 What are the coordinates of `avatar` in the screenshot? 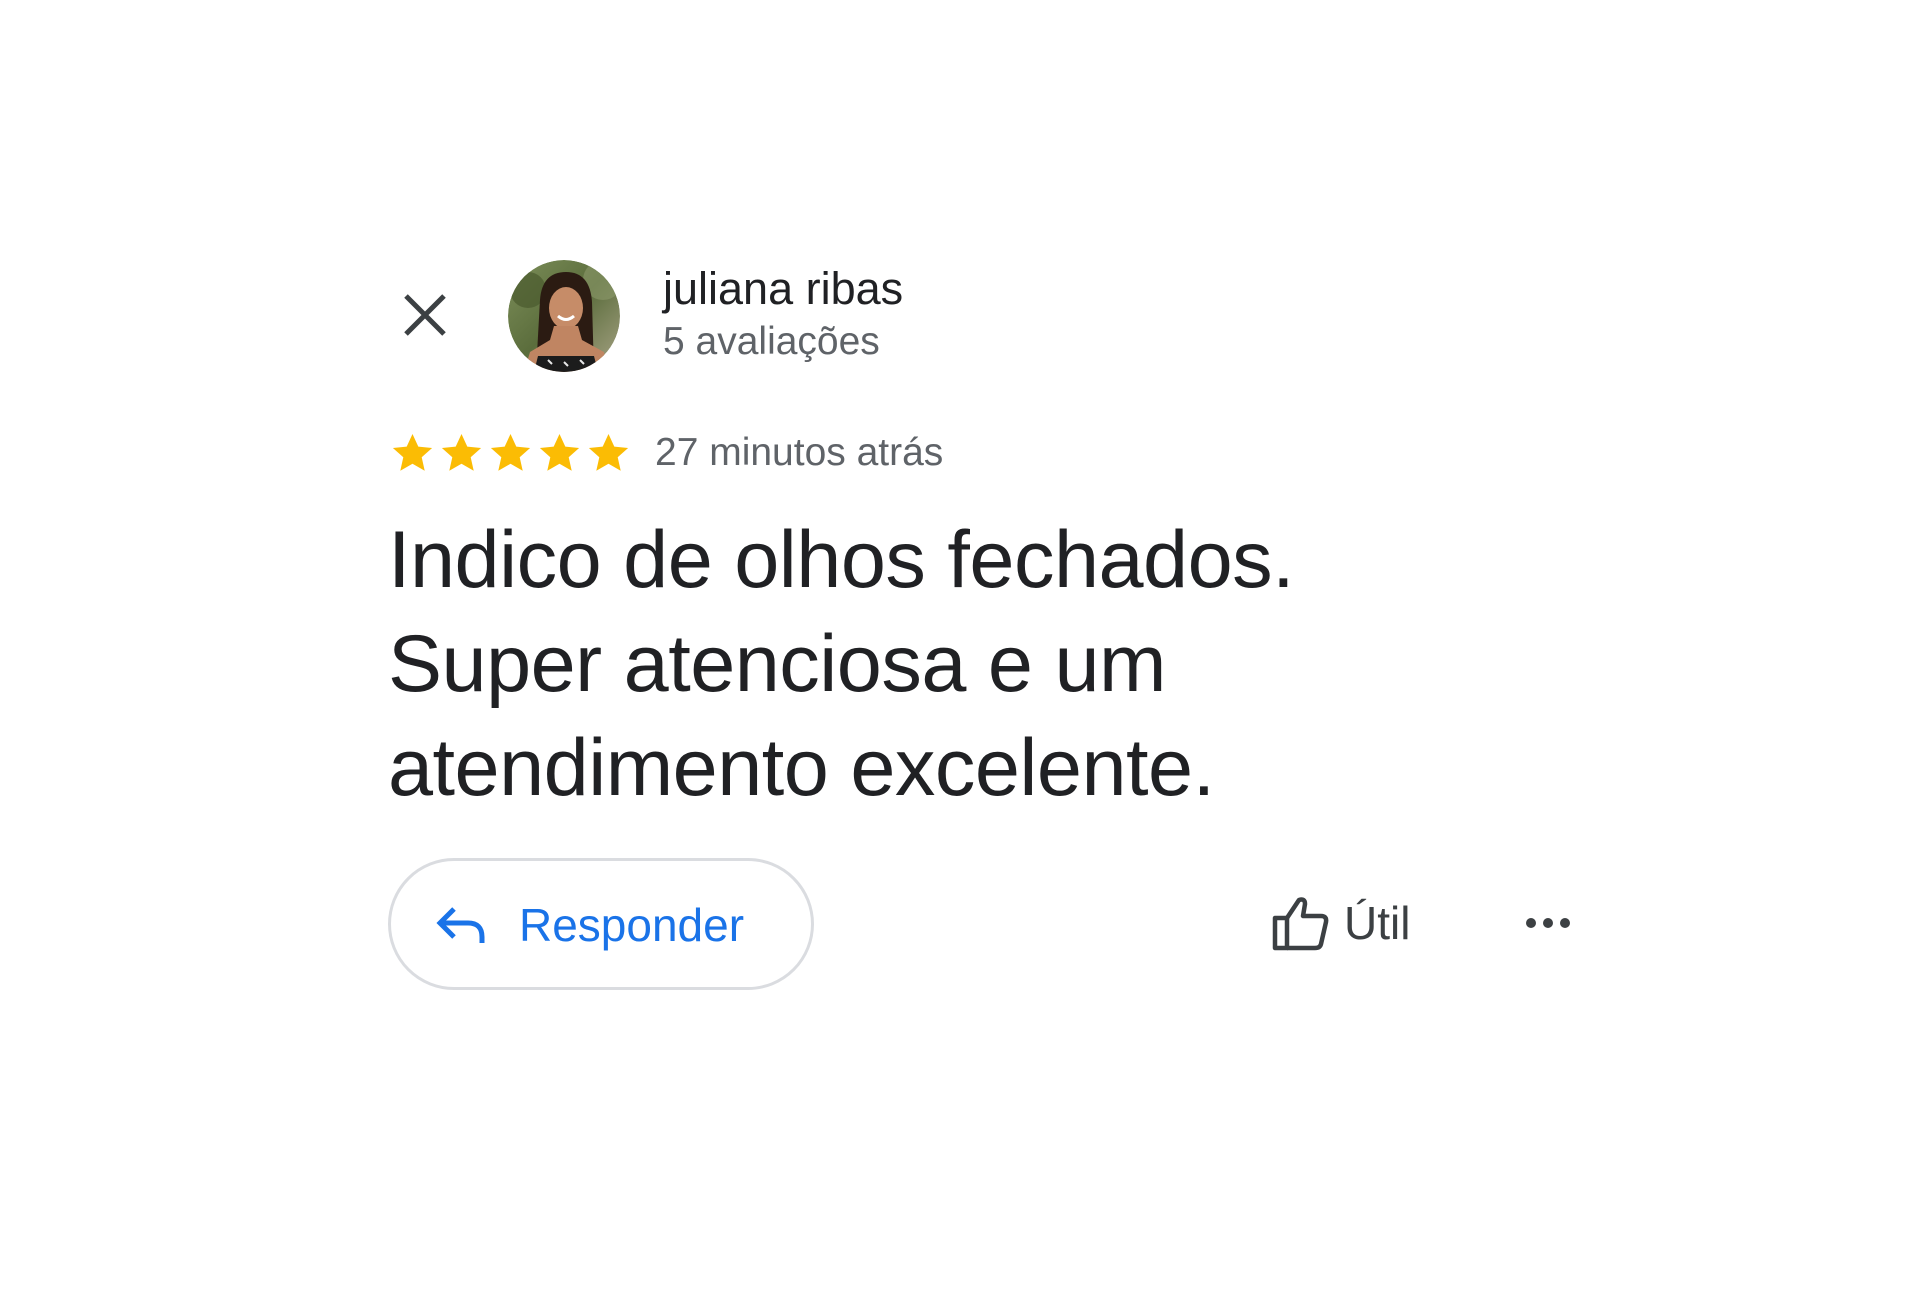 It's located at (564, 316).